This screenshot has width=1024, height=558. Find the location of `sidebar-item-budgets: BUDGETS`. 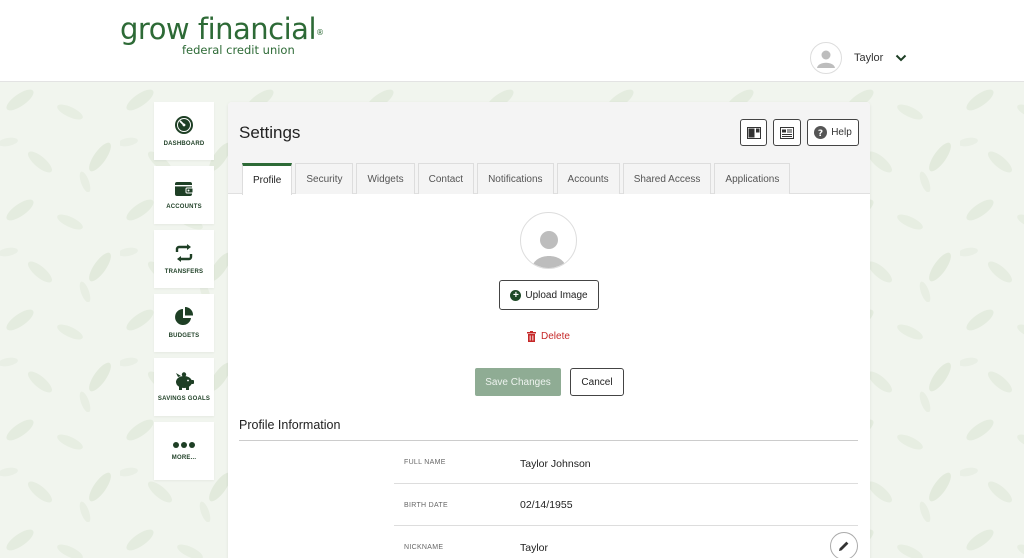

sidebar-item-budgets: BUDGETS is located at coordinates (184, 323).